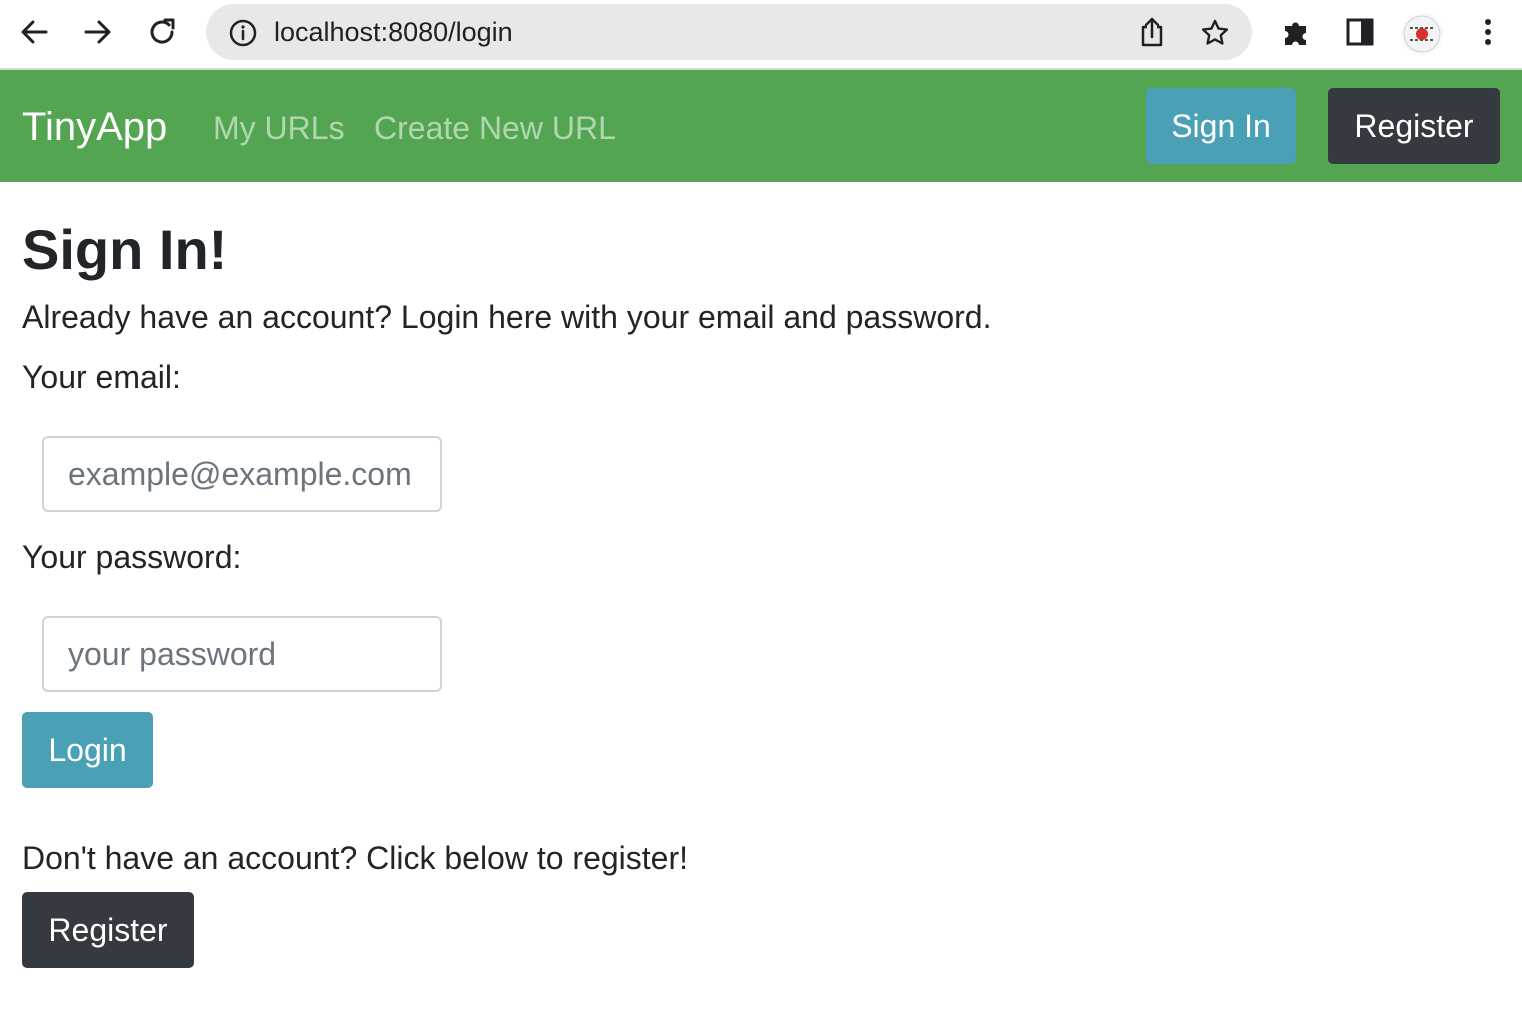  I want to click on back-arrow-icon, so click(34, 32).